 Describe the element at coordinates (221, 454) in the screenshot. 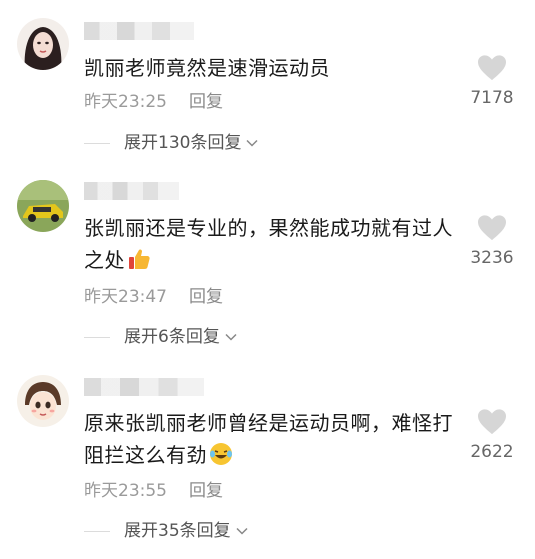

I see `laughing-tears-icon` at that location.